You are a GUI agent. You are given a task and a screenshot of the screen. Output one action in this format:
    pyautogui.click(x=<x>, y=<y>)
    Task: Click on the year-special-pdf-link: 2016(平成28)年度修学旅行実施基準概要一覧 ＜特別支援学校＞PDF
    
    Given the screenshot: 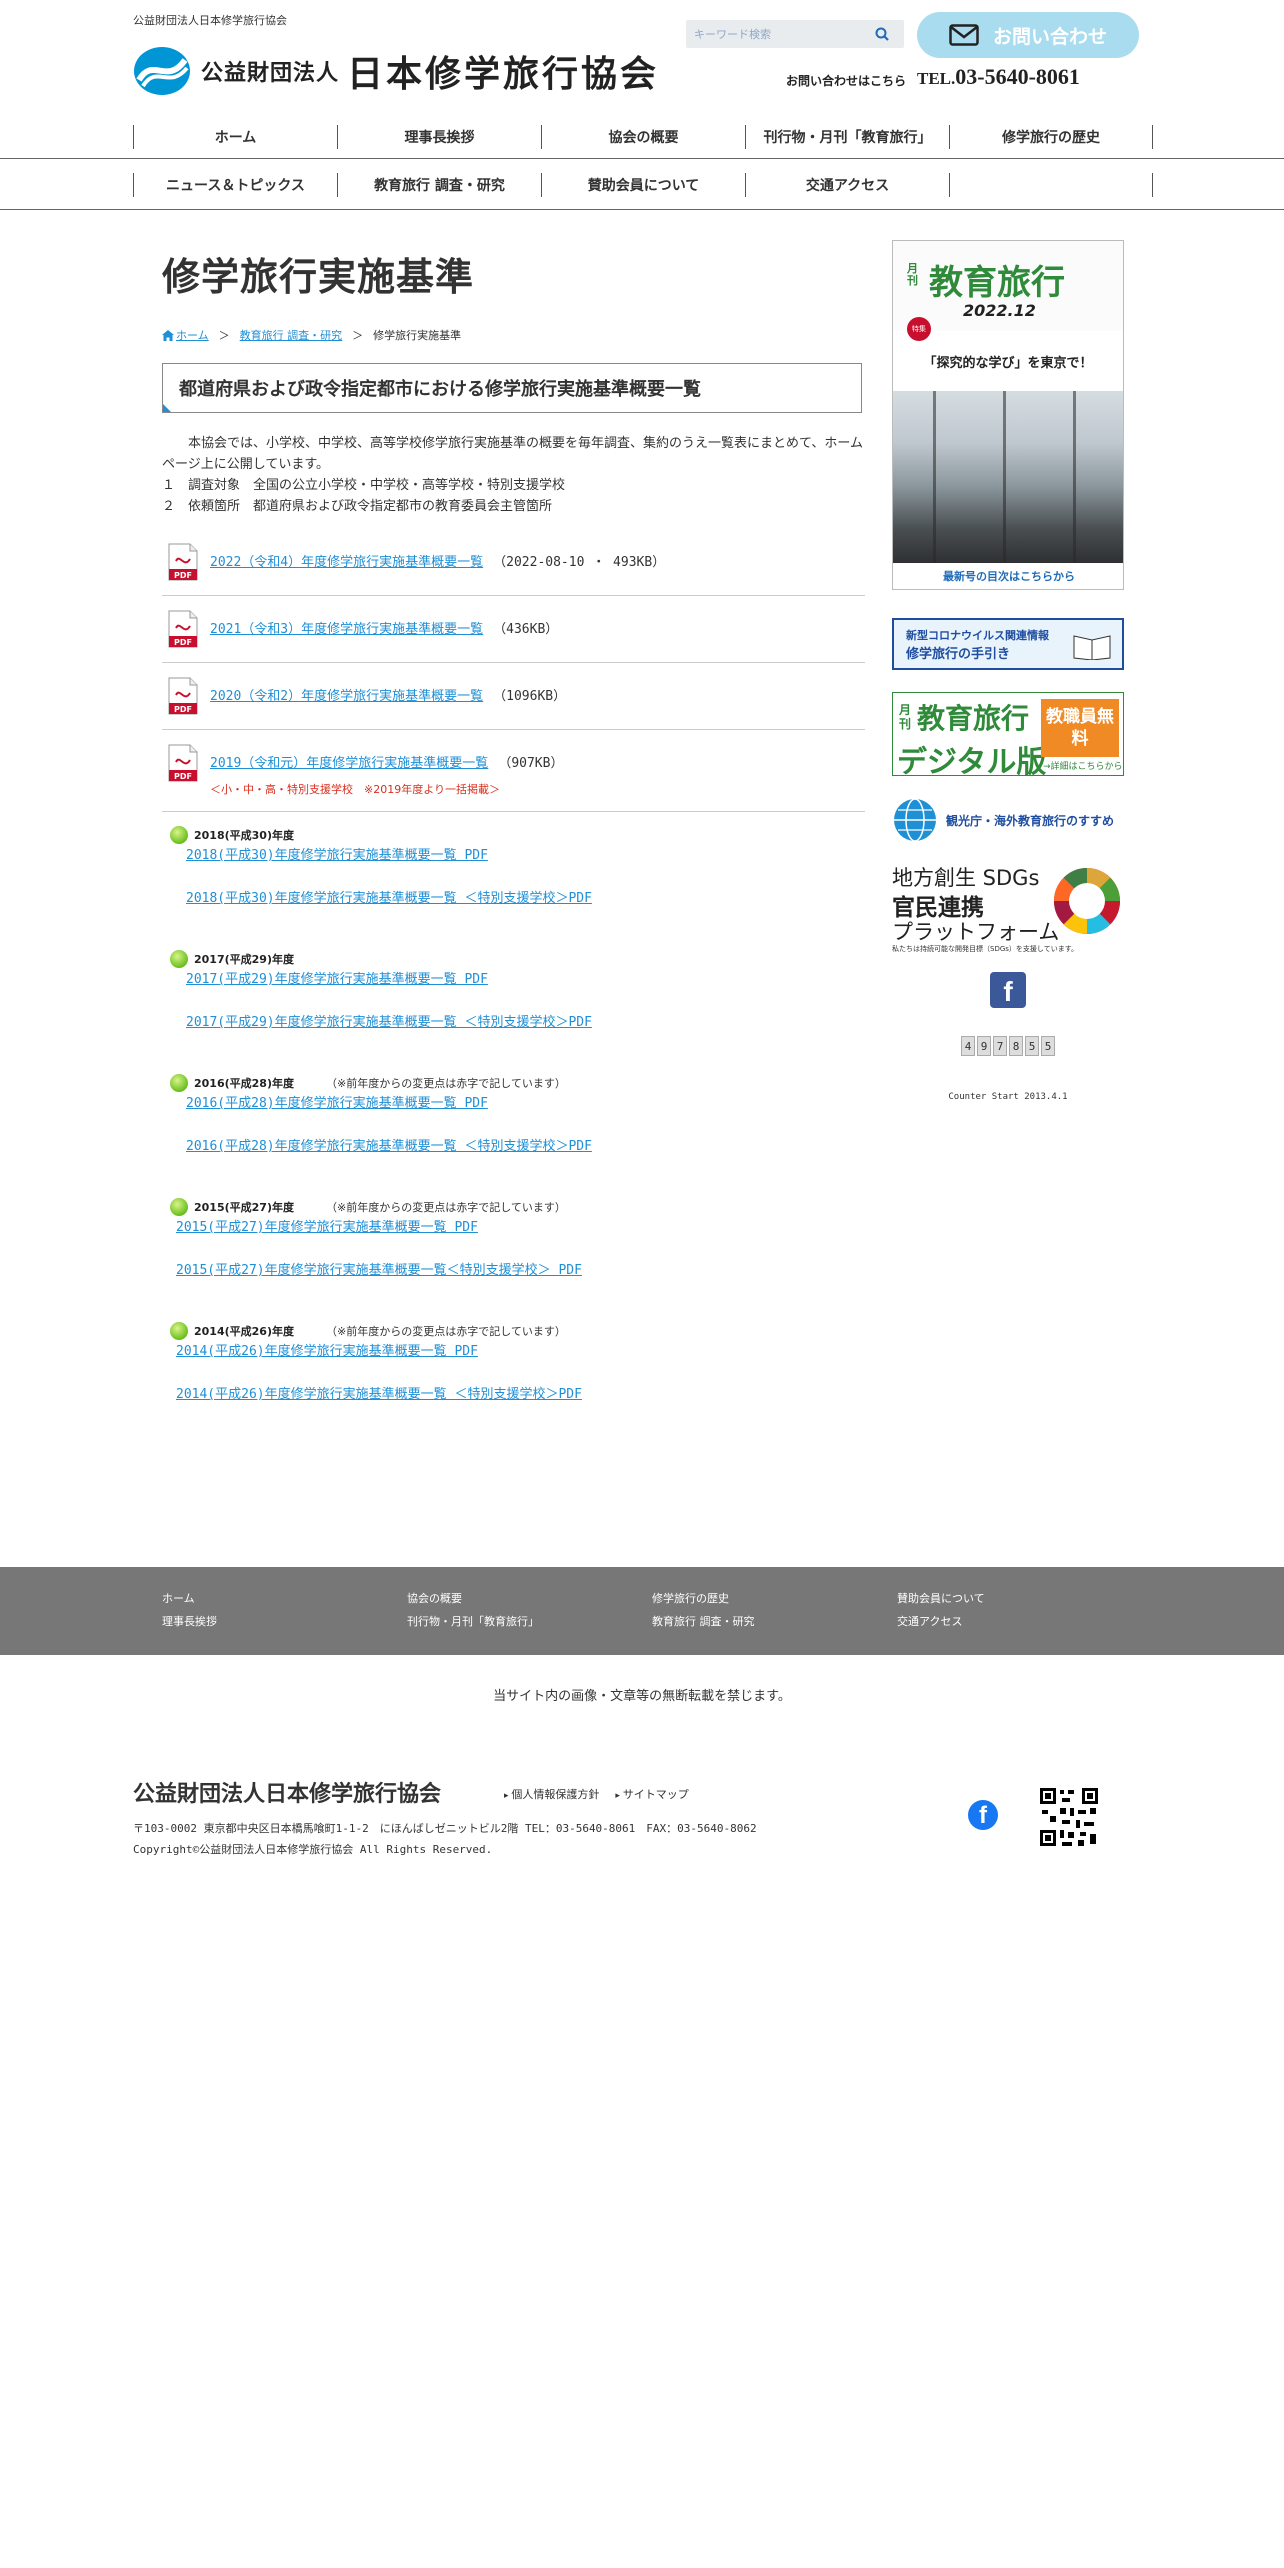 What is the action you would take?
    pyautogui.click(x=525, y=1144)
    